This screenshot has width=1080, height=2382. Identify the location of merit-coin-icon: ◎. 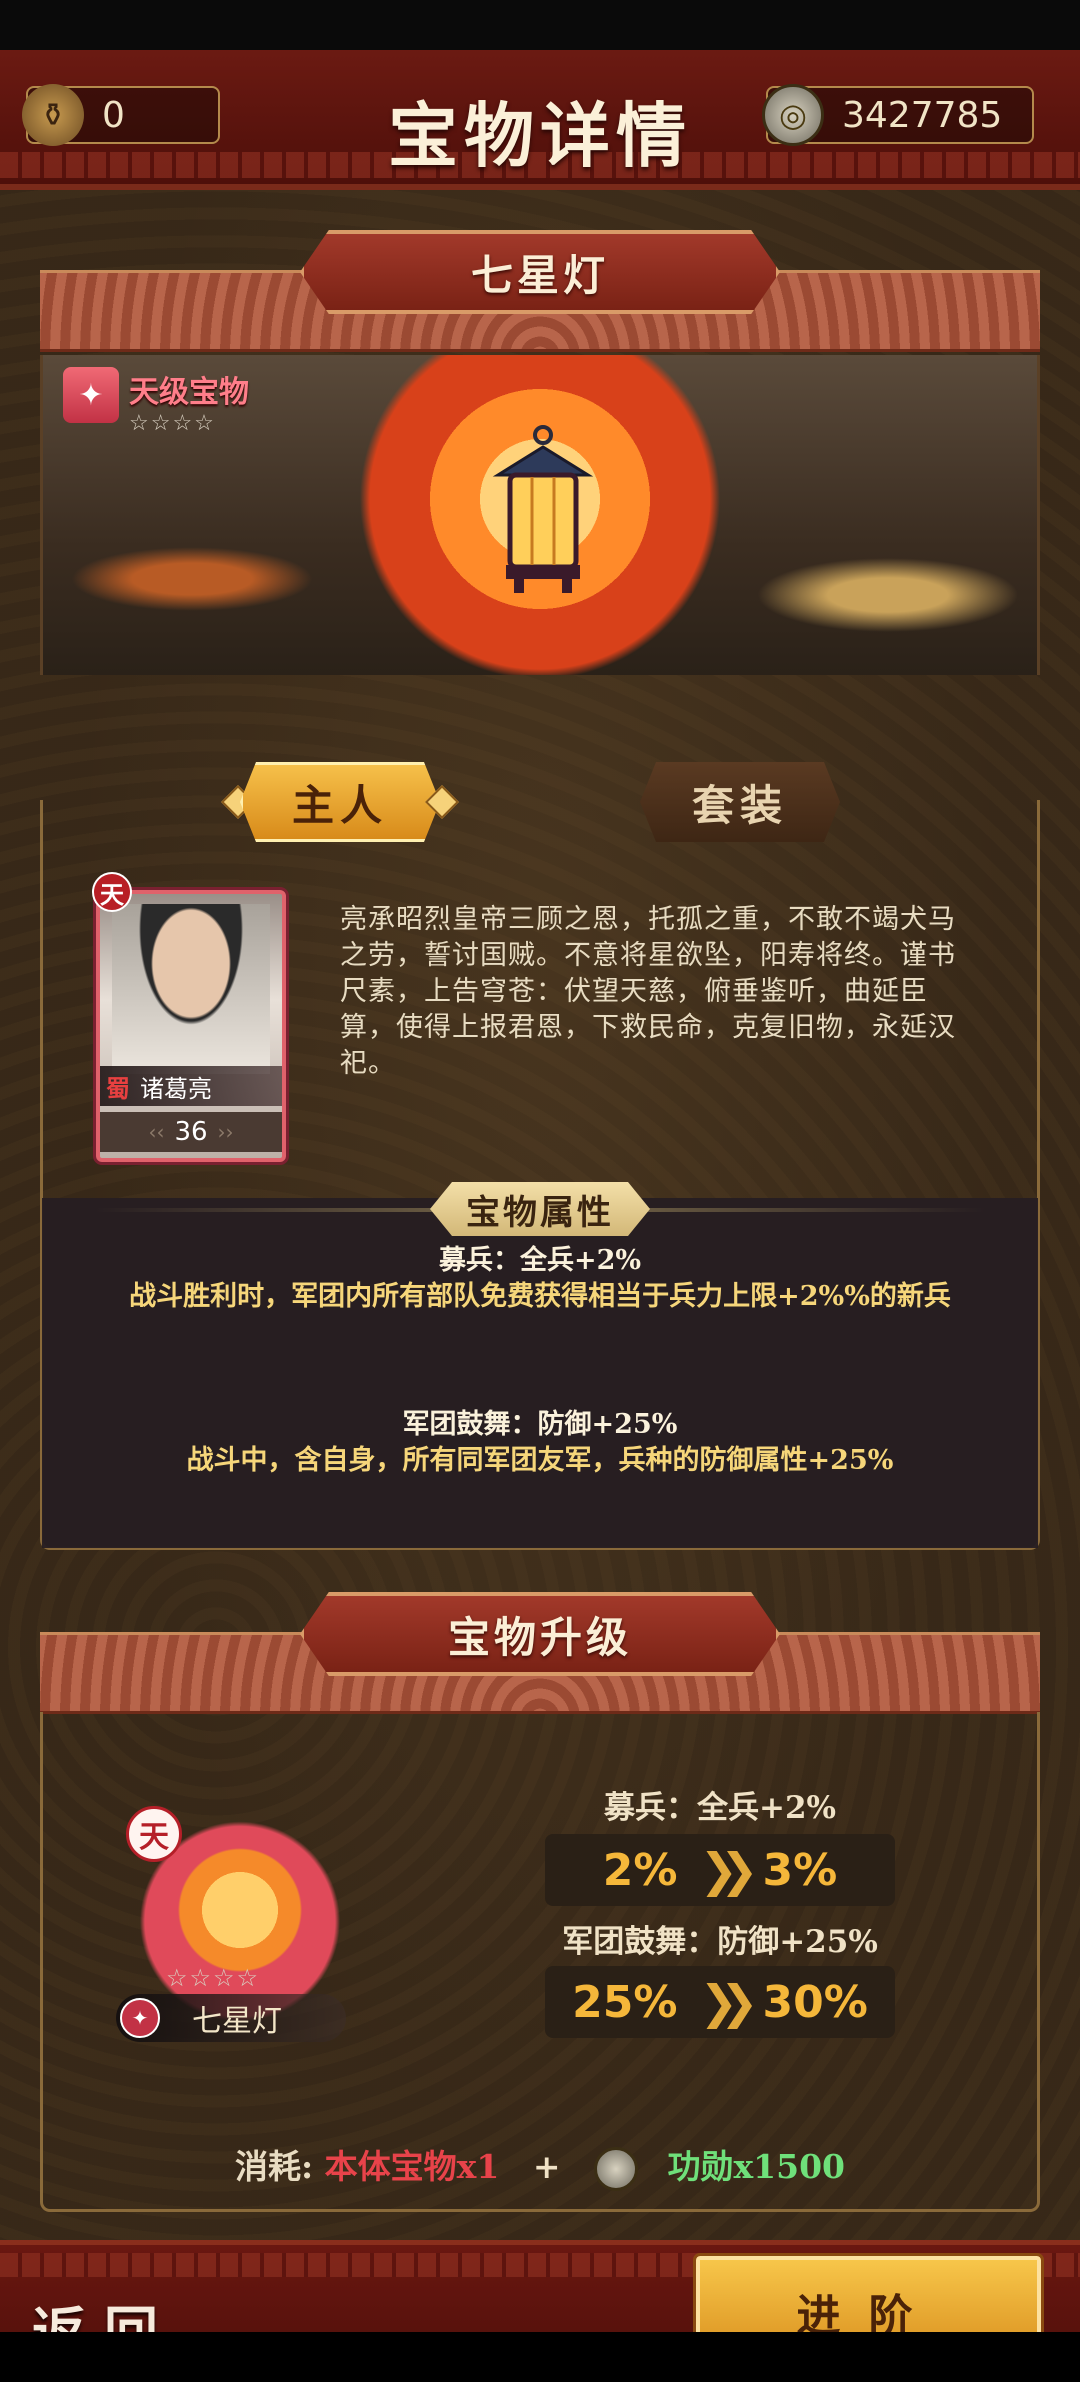
(793, 115).